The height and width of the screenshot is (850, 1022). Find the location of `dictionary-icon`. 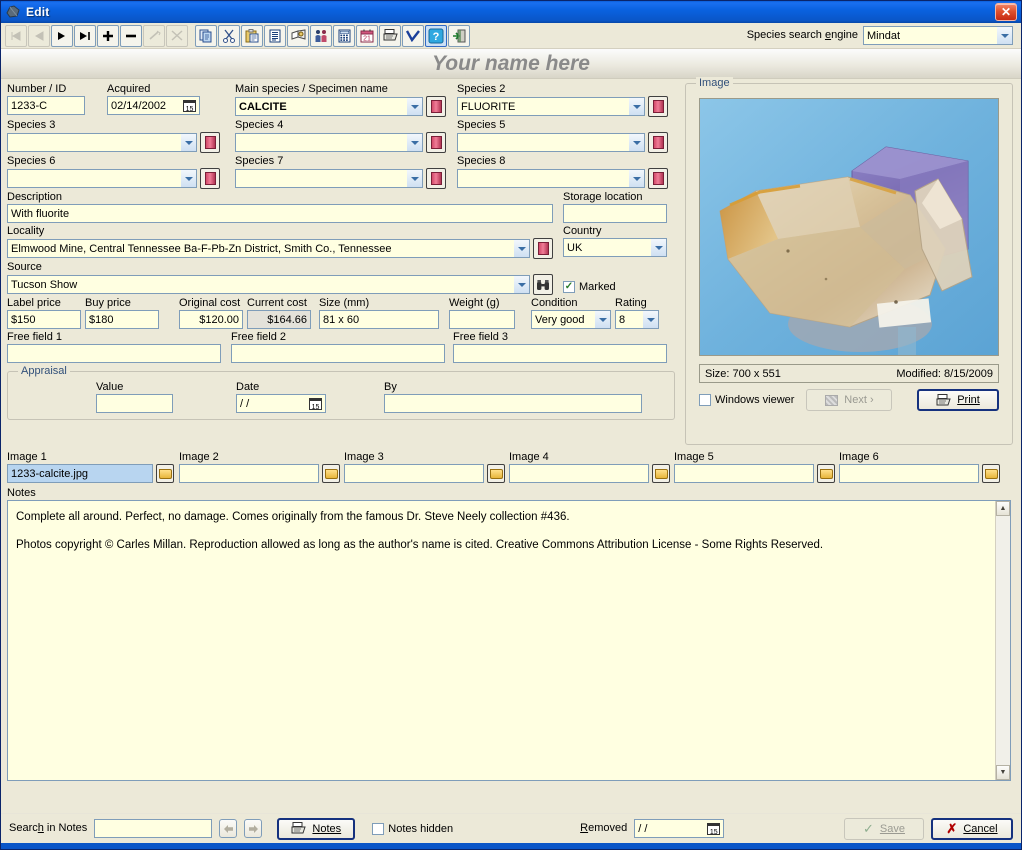

dictionary-icon is located at coordinates (298, 35).